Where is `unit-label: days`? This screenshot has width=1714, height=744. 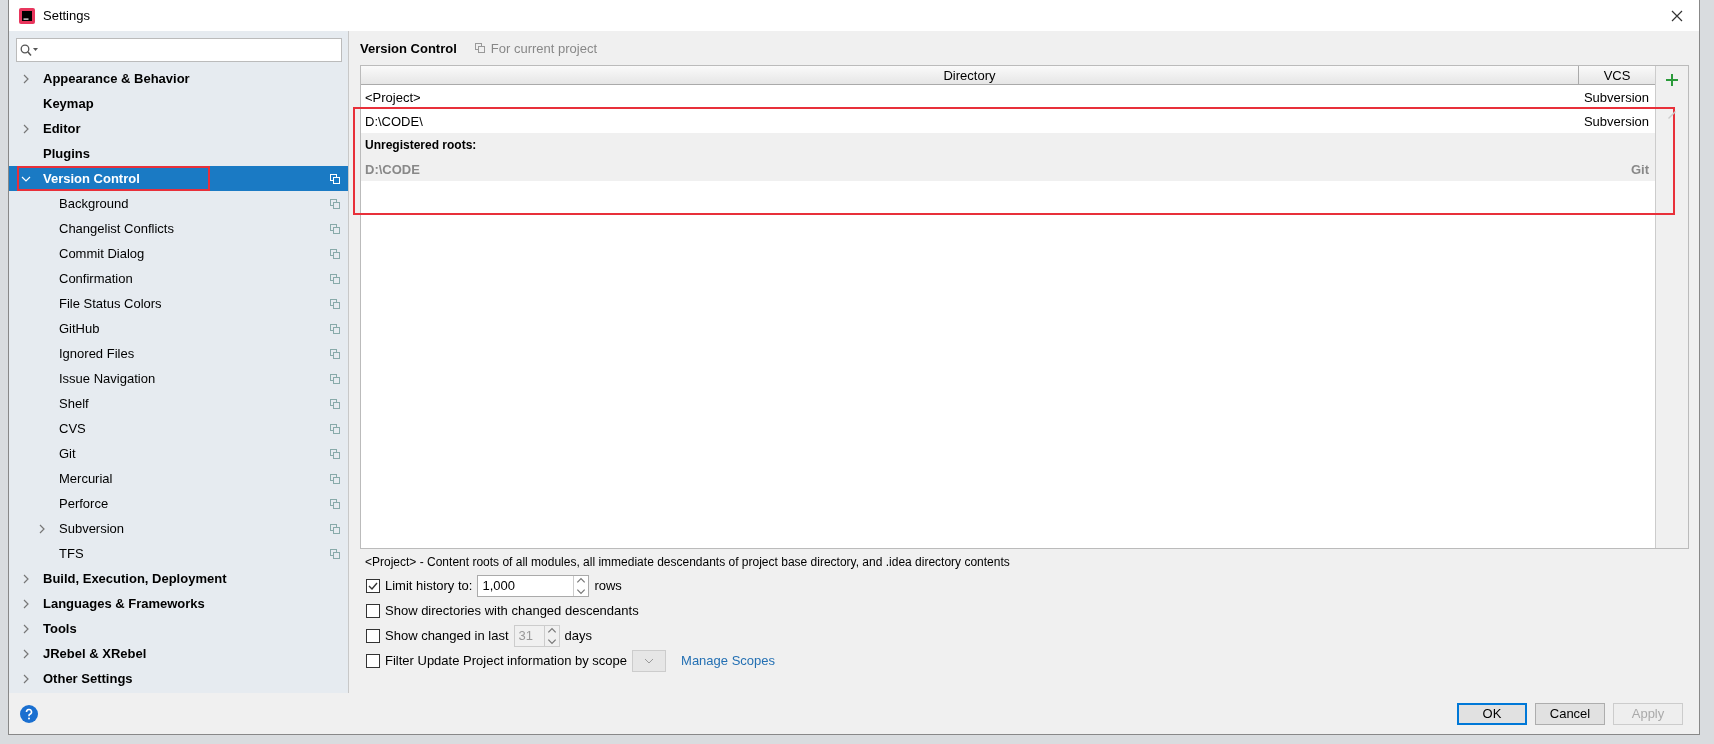
unit-label: days is located at coordinates (578, 635).